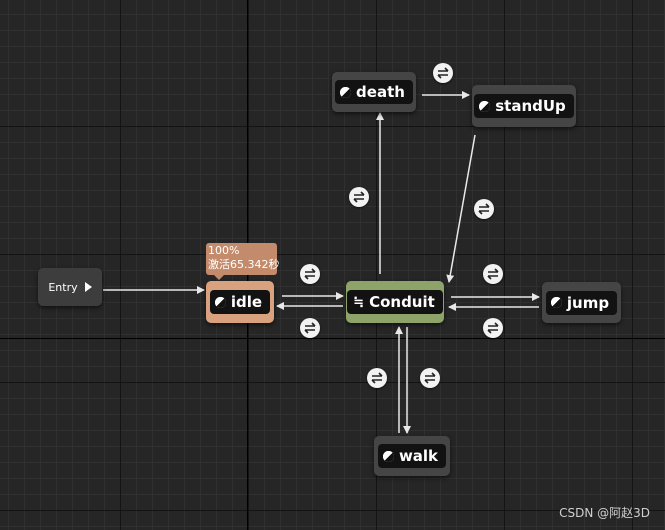 This screenshot has width=665, height=530. What do you see at coordinates (443, 73) in the screenshot?
I see `transition-rule-icon-death-standup` at bounding box center [443, 73].